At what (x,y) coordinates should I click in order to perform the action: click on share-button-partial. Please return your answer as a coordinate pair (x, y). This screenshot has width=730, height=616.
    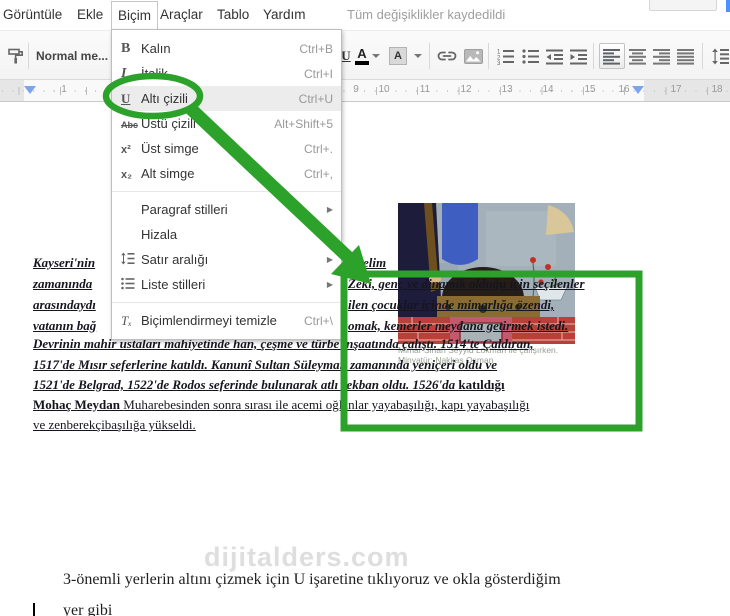
    Looking at the image, I should click on (728, 6).